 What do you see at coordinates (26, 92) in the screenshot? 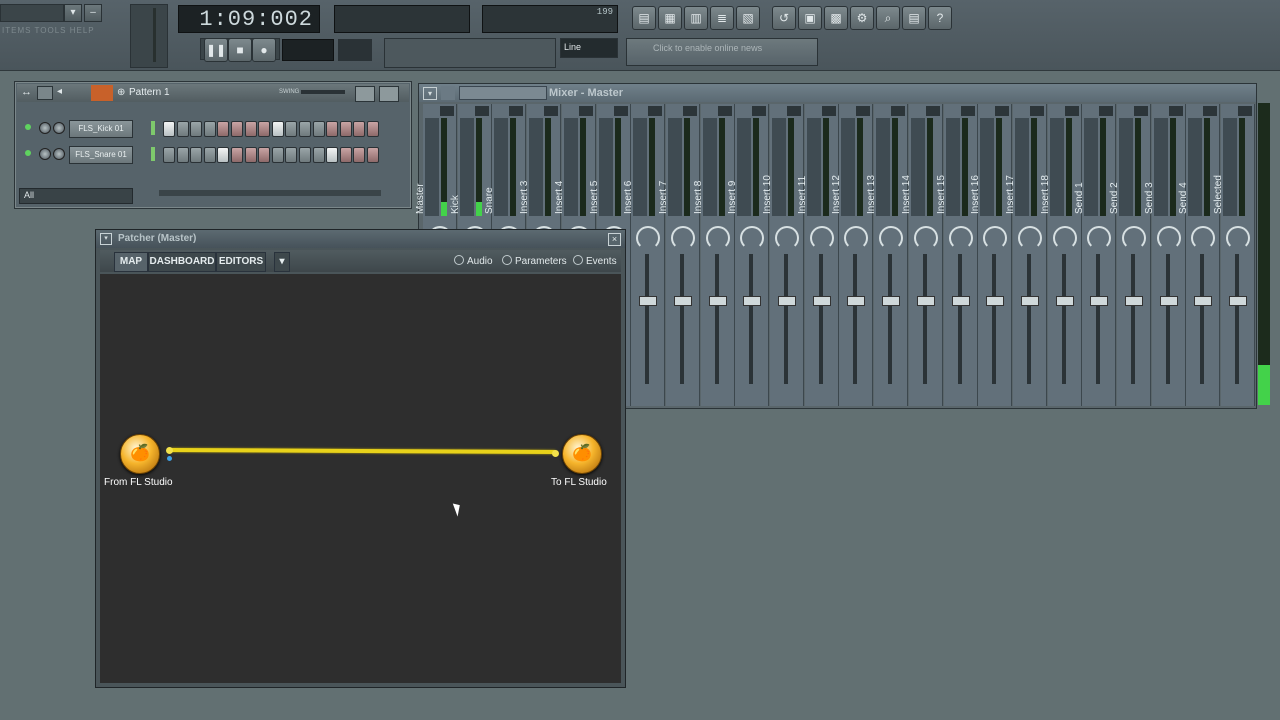
I see `move-icon: ↔` at bounding box center [26, 92].